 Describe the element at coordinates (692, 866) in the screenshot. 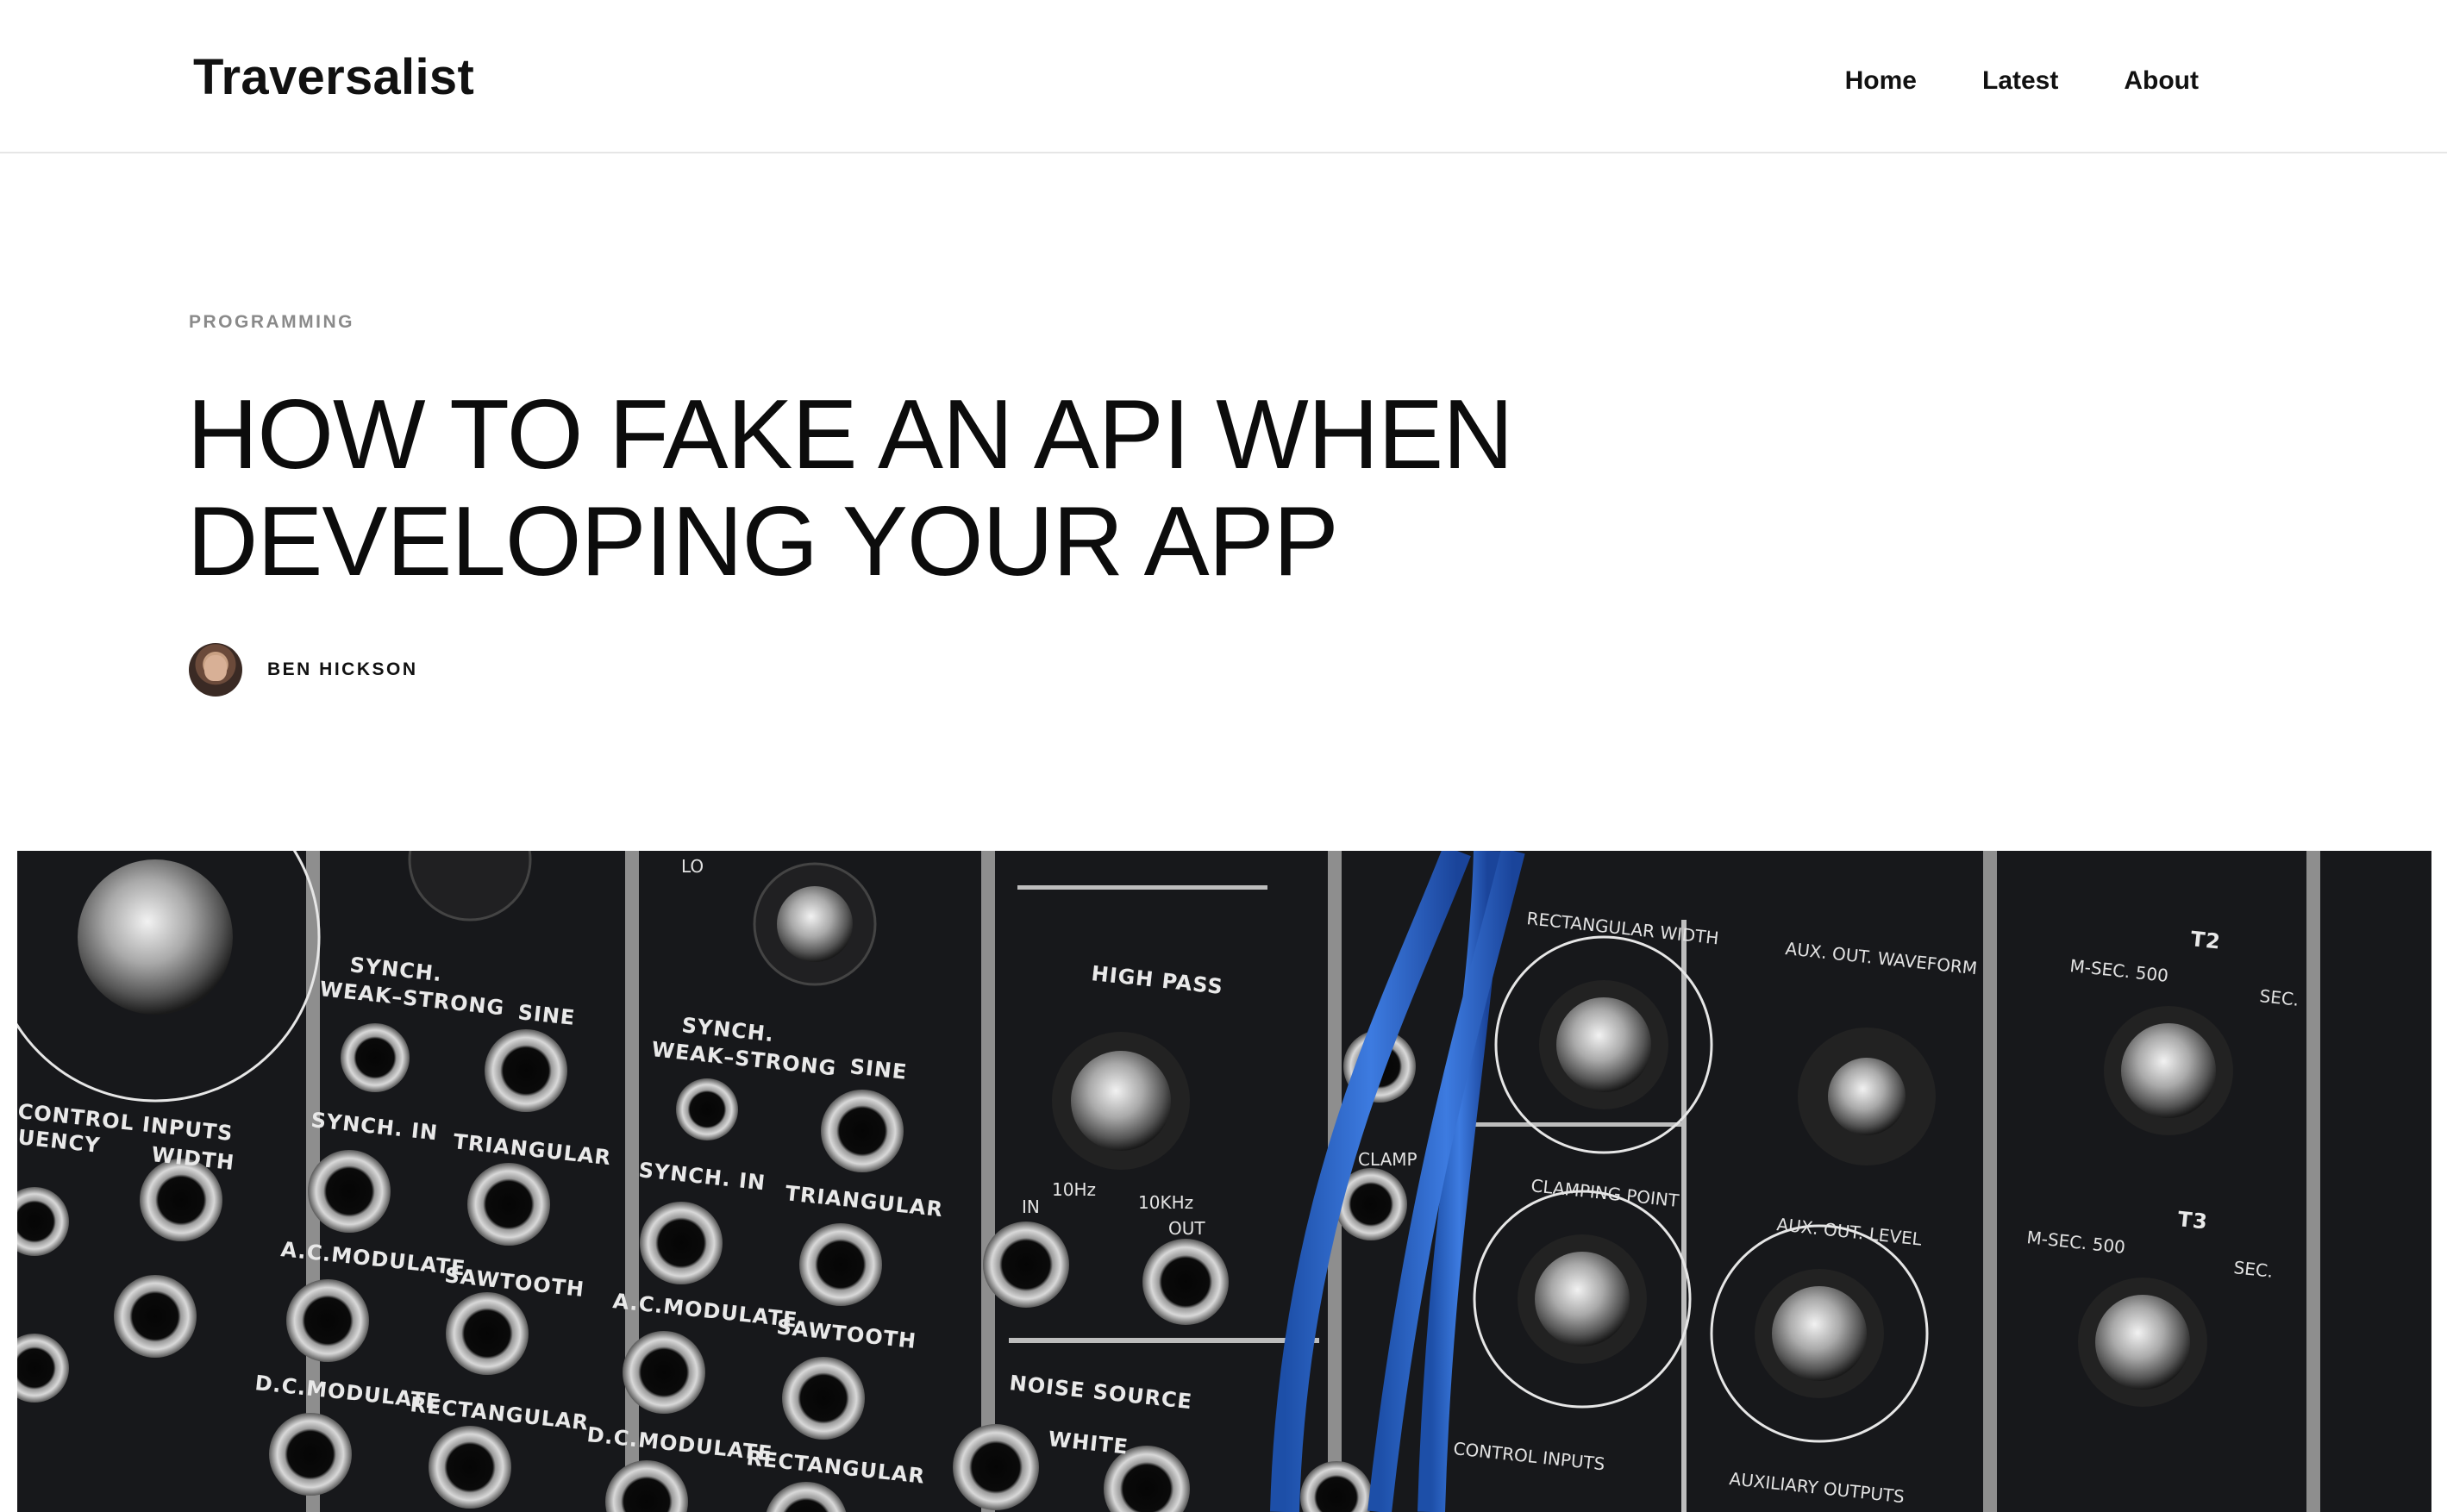

I see `svg-text: LO` at that location.